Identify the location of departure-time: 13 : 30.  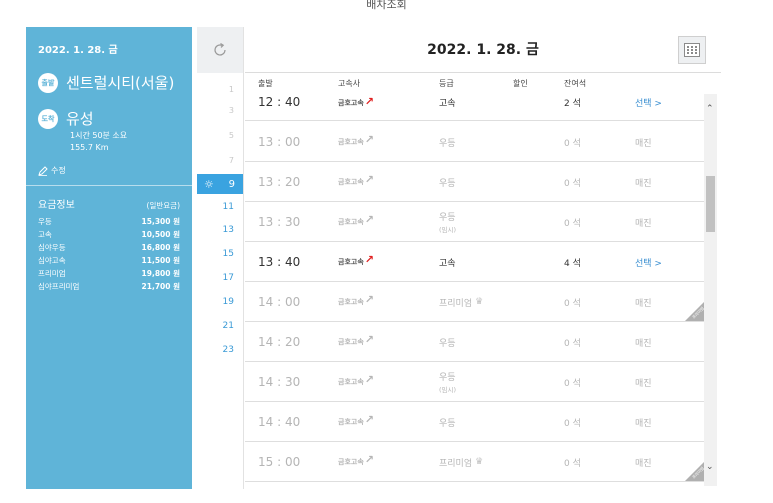
(279, 222).